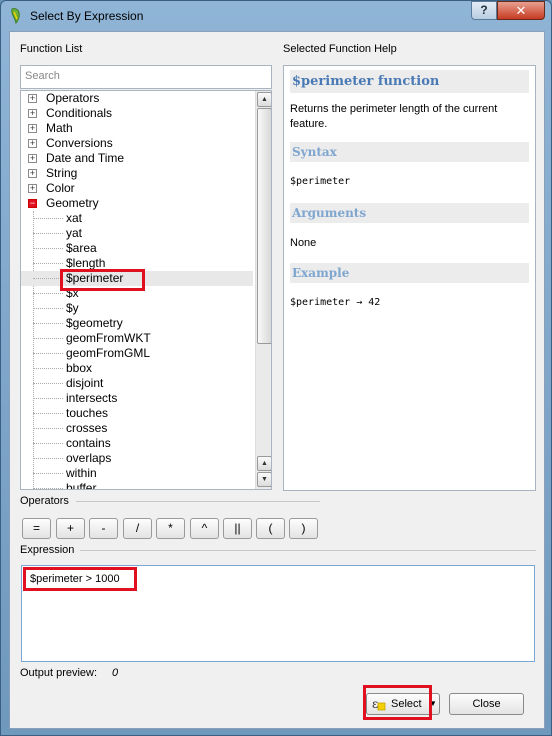 The image size is (552, 736). Describe the element at coordinates (85, 158) in the screenshot. I see `tree-category-label: Date and Time` at that location.